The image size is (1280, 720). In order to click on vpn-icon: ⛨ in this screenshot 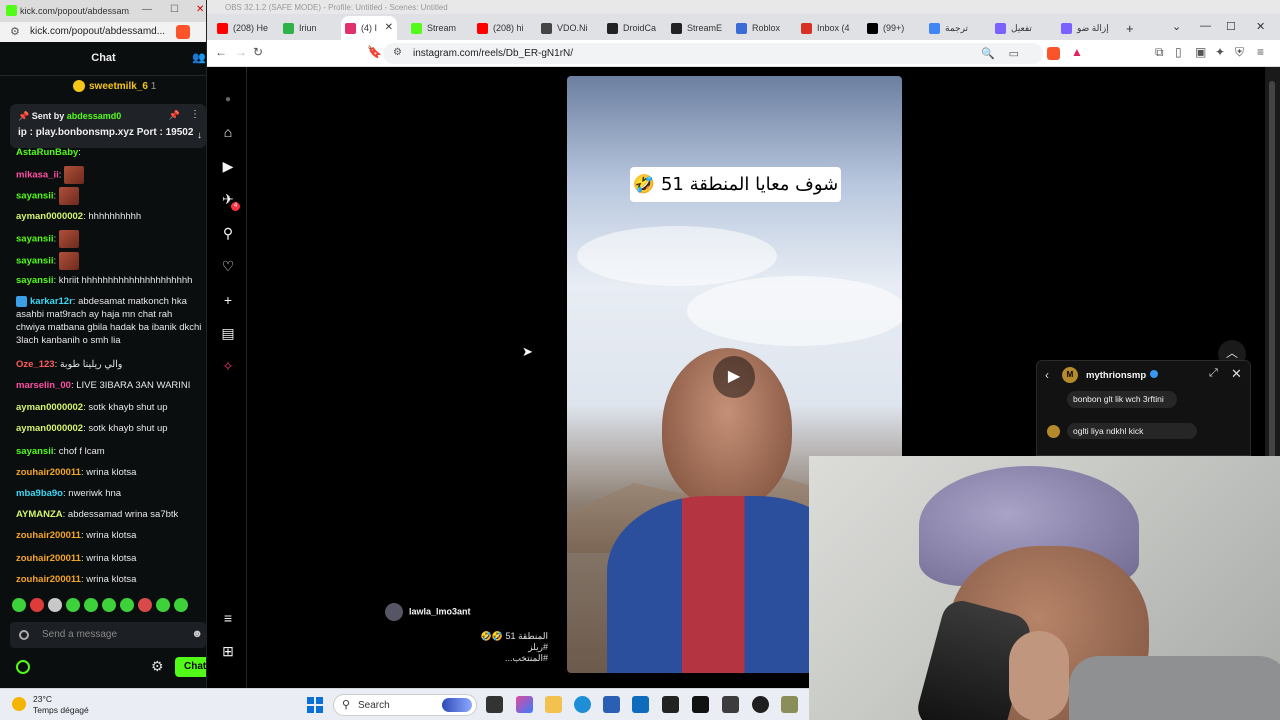, I will do `click(1239, 52)`.